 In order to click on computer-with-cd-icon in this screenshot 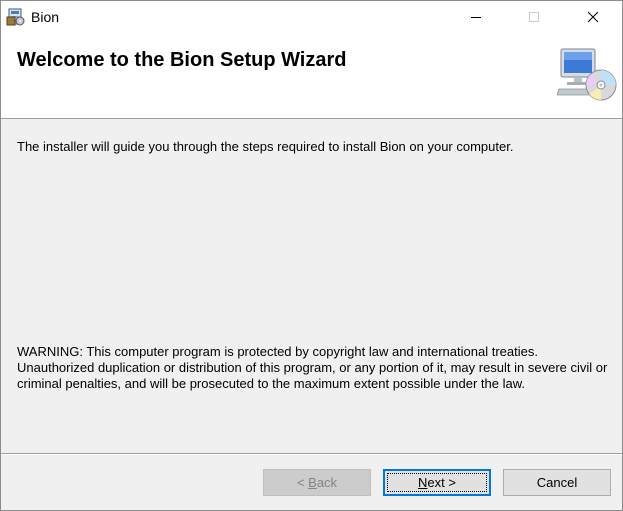, I will do `click(587, 74)`.